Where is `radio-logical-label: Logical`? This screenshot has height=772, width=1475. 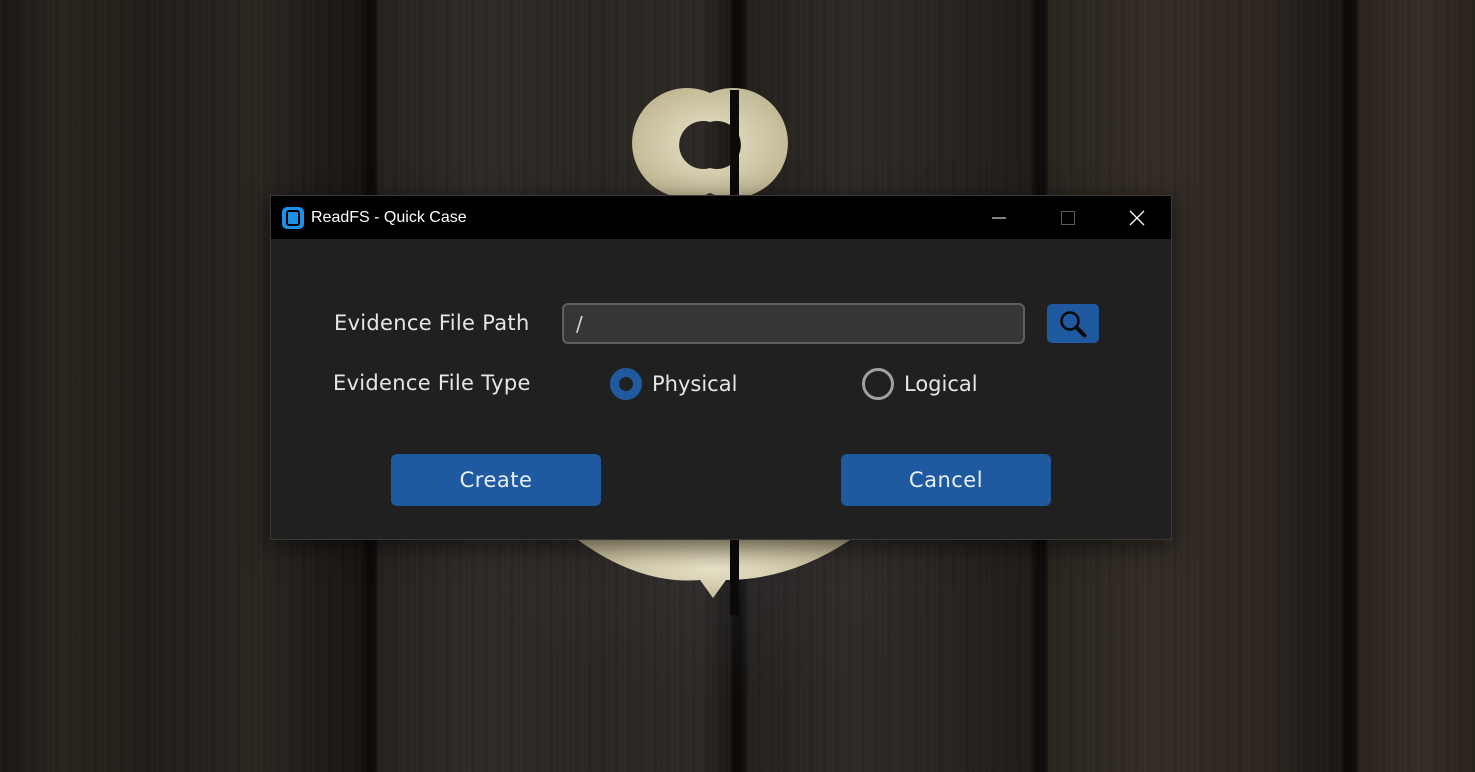
radio-logical-label: Logical is located at coordinates (941, 384).